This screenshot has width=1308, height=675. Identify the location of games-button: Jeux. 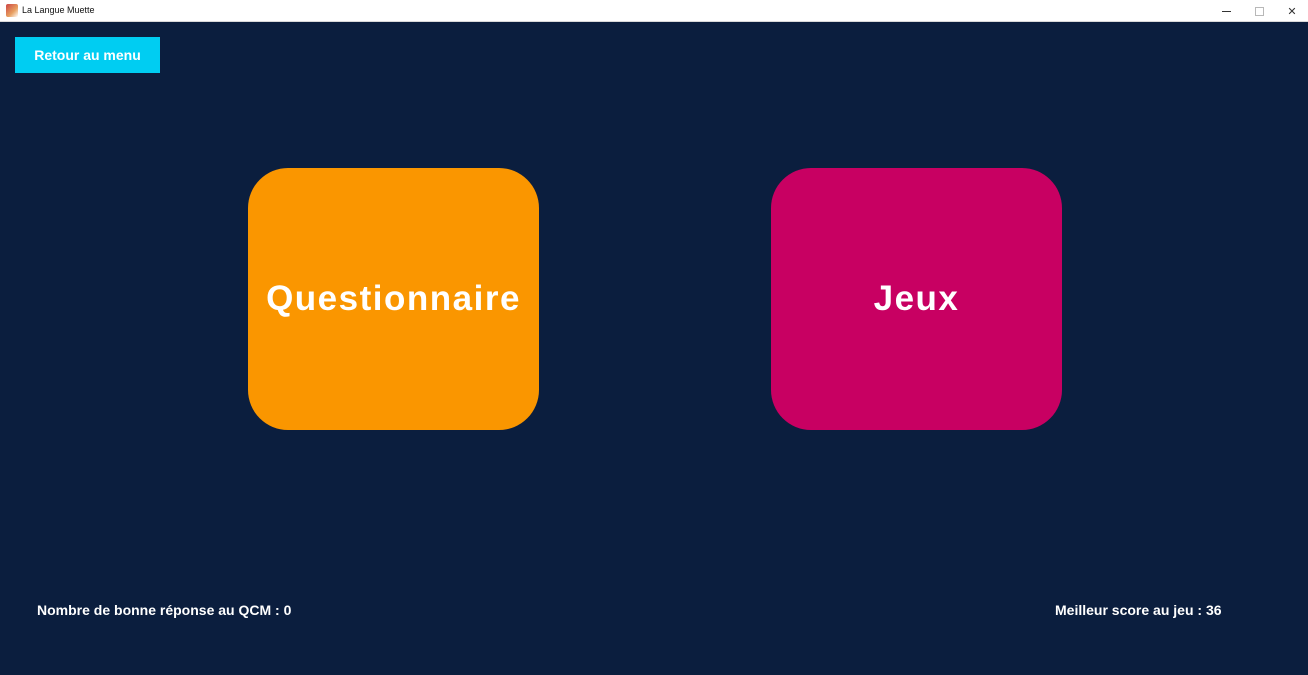
(916, 299).